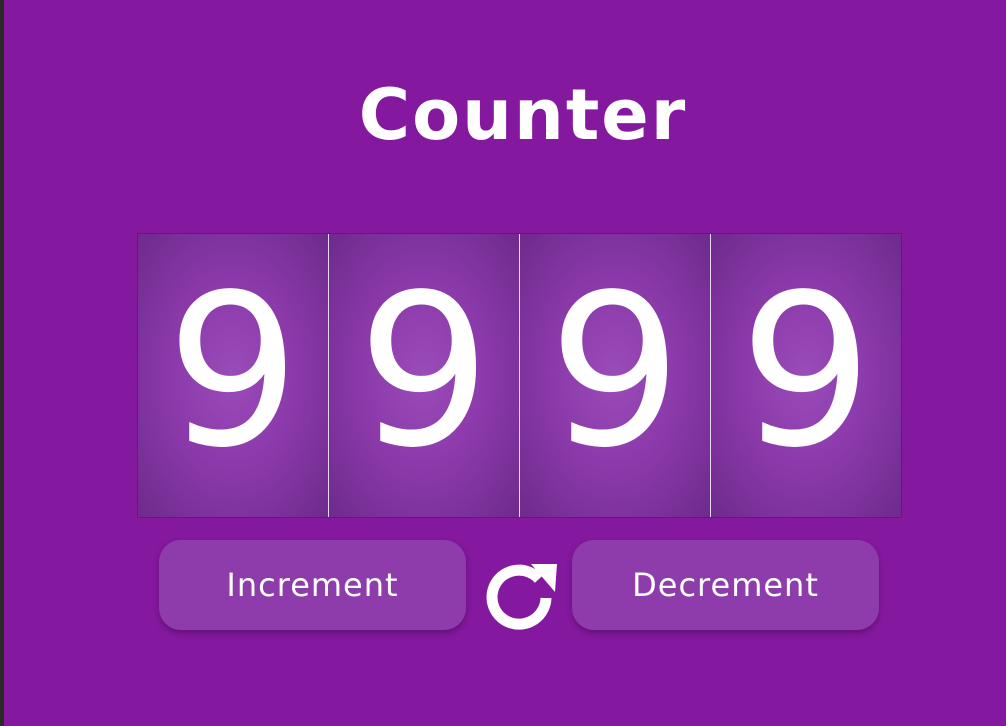 Image resolution: width=1006 pixels, height=726 pixels. I want to click on reset-button, so click(521, 592).